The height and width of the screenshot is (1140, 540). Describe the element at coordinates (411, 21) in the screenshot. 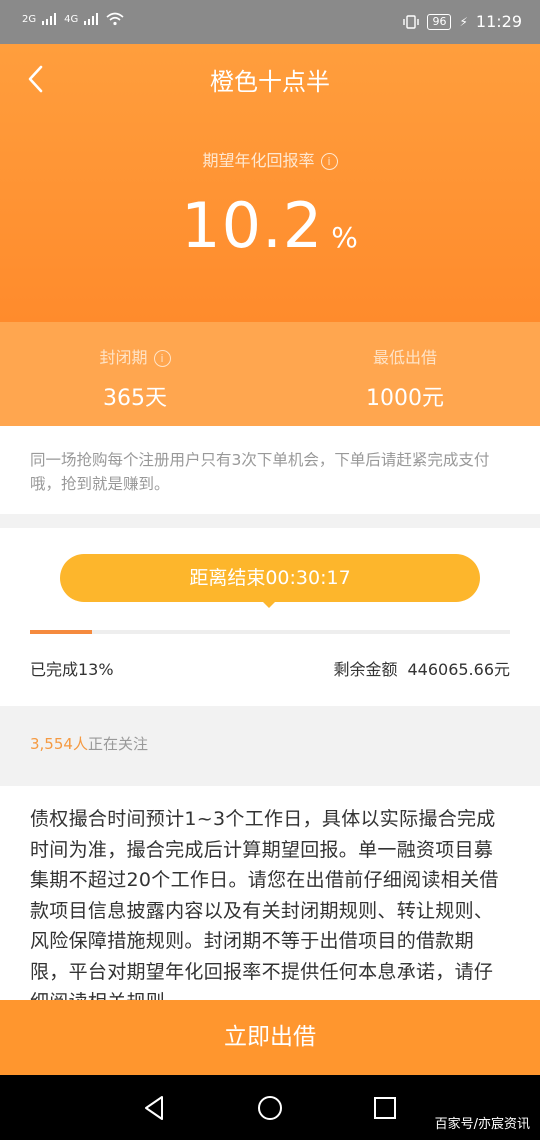

I see `vibrate-icon` at that location.